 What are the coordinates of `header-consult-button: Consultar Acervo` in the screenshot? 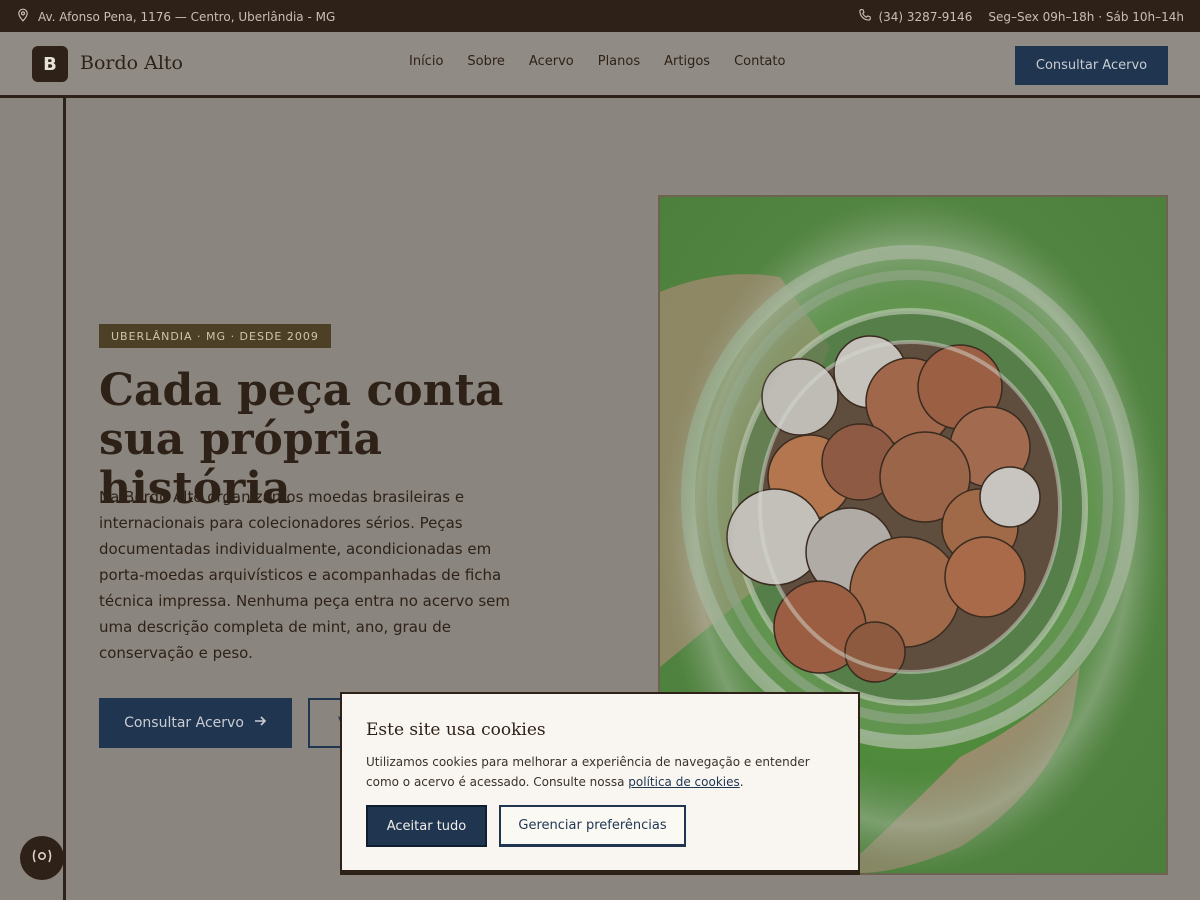 It's located at (1091, 65).